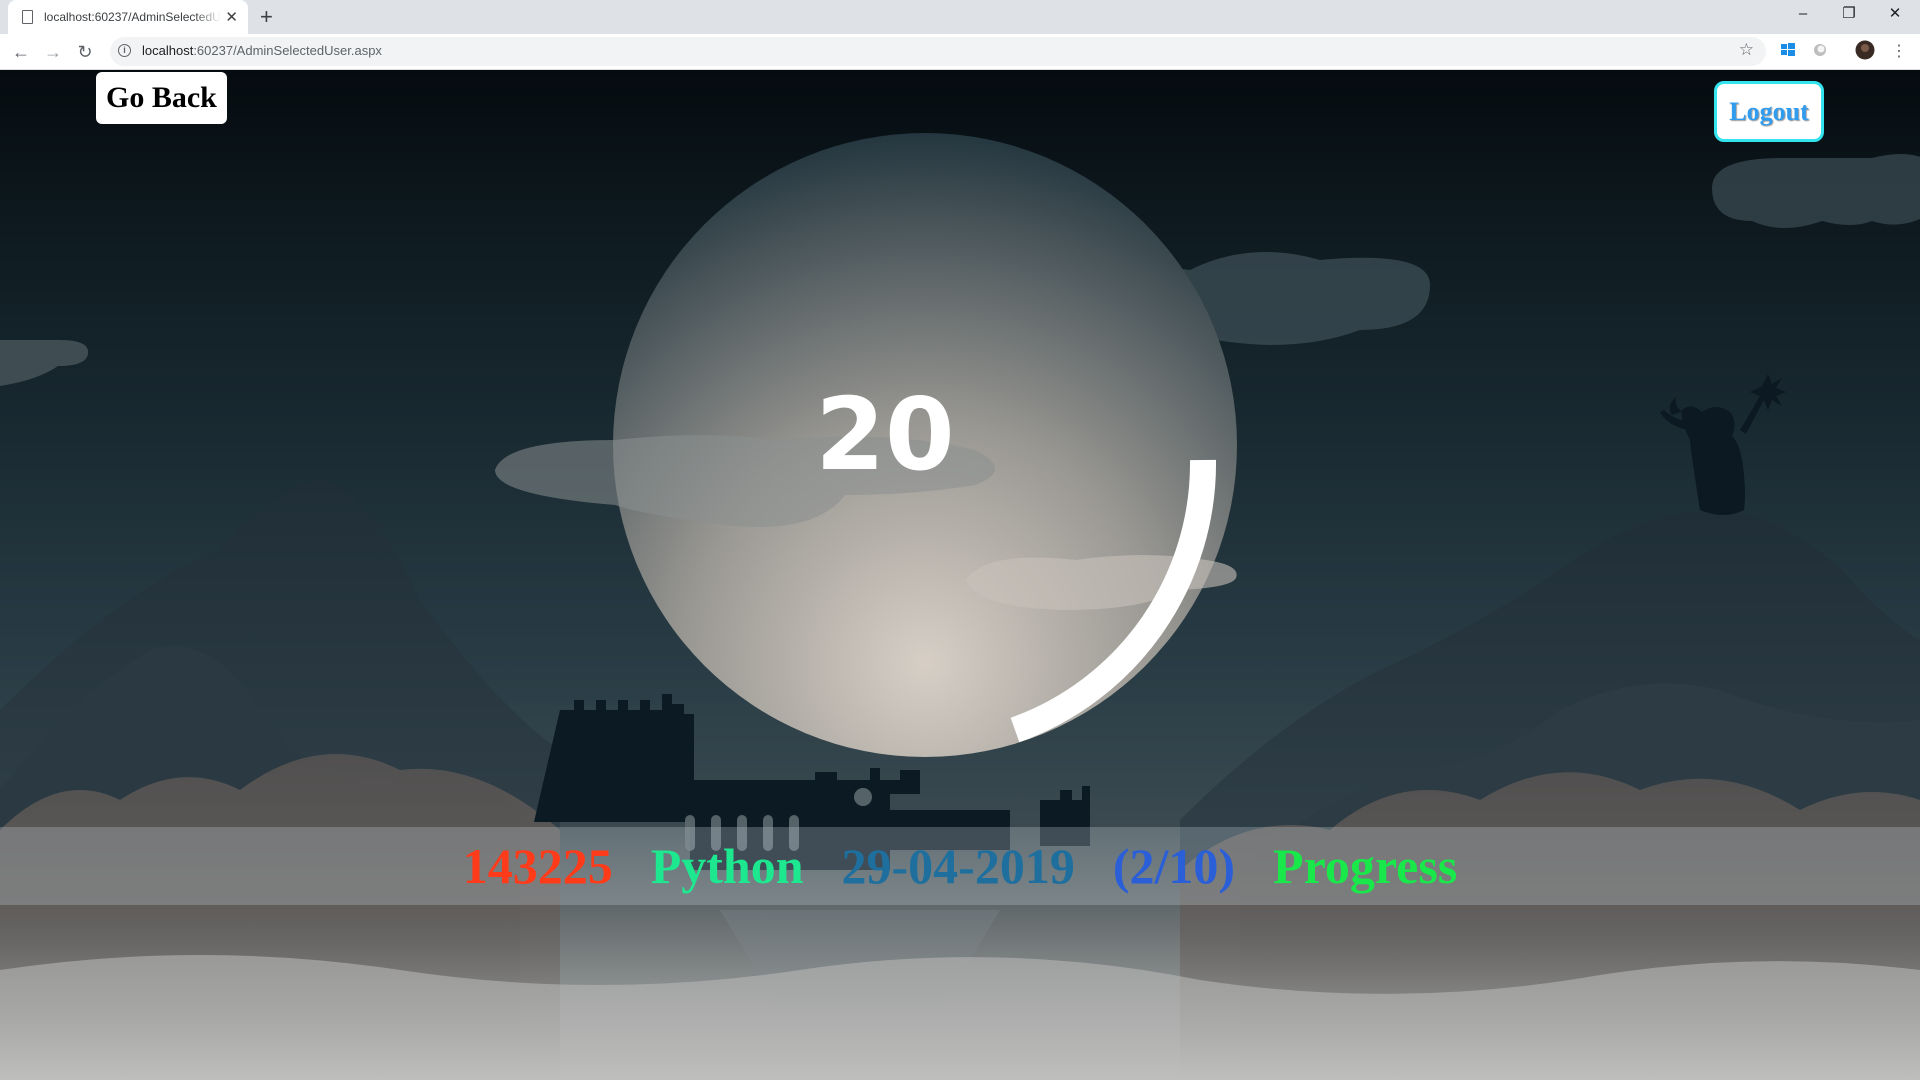 Image resolution: width=1920 pixels, height=1080 pixels. What do you see at coordinates (27, 17) in the screenshot?
I see `page-icon` at bounding box center [27, 17].